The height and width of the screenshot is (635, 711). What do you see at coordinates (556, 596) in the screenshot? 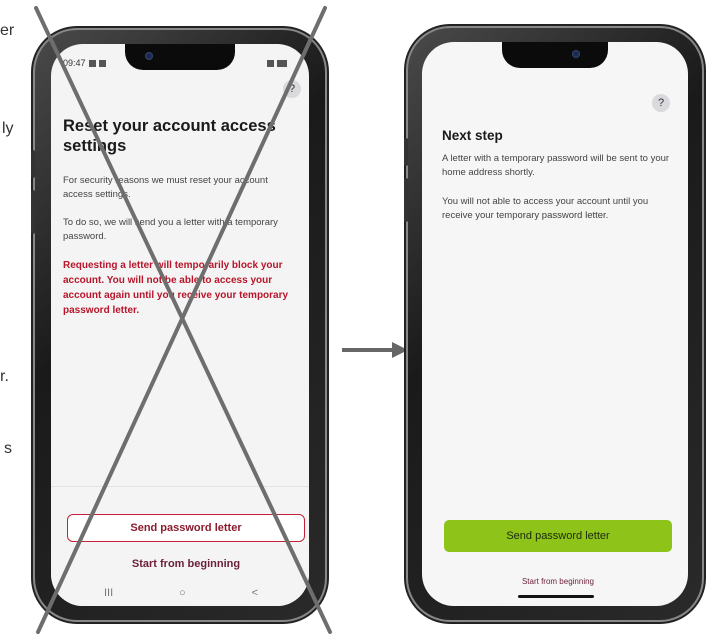
I see `home-indicator` at bounding box center [556, 596].